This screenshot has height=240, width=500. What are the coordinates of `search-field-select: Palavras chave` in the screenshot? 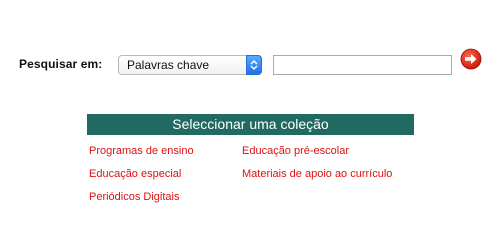 It's located at (190, 65).